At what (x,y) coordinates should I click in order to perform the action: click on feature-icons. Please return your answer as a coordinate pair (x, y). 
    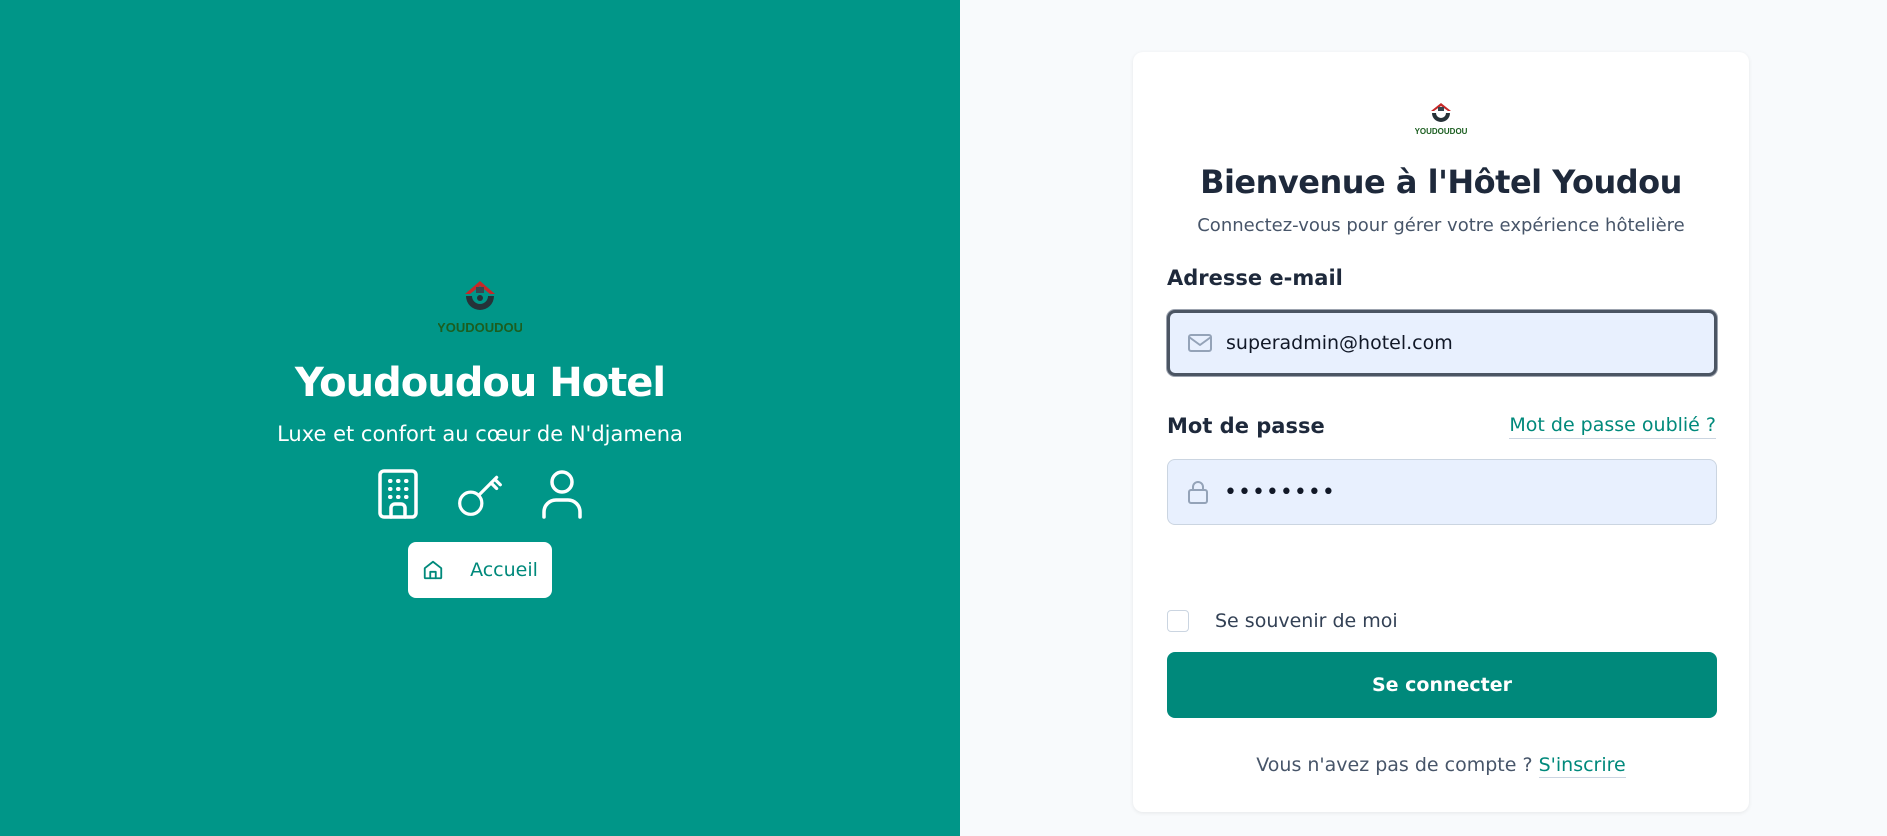
    Looking at the image, I should click on (480, 494).